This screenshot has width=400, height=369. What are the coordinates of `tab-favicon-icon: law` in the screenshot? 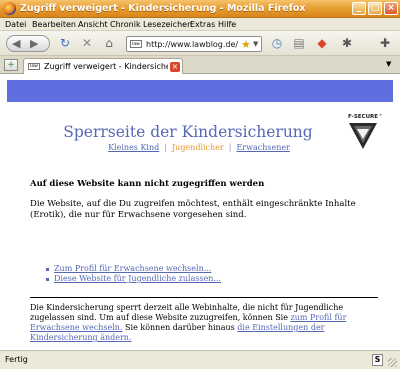 It's located at (34, 66).